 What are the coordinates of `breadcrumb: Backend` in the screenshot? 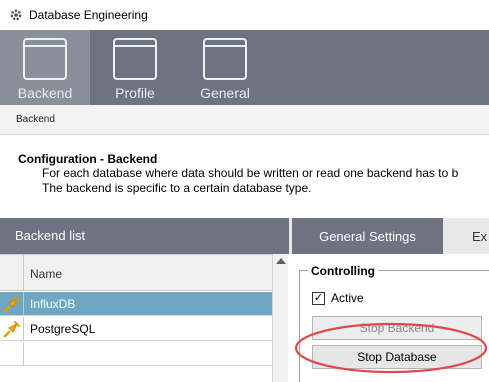 It's located at (244, 120).